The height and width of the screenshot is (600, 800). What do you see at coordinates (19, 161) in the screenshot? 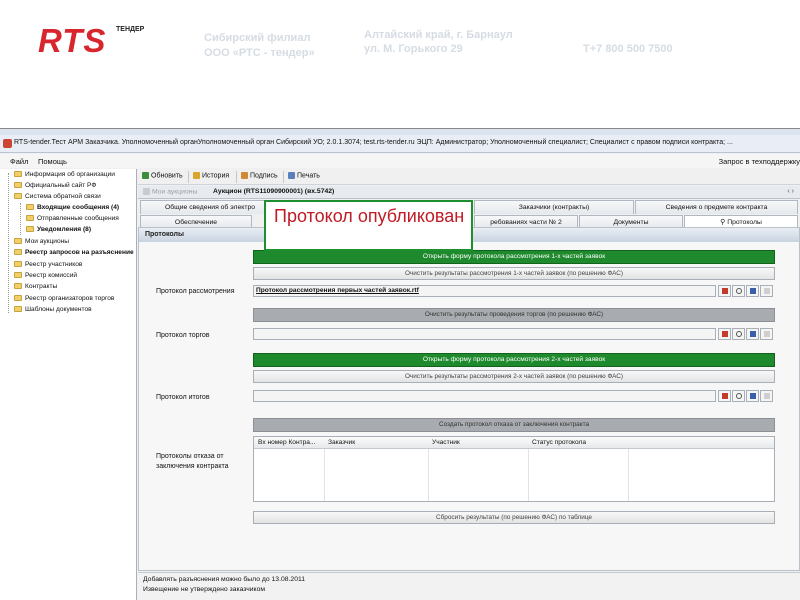
I see `menu-file: Файл` at bounding box center [19, 161].